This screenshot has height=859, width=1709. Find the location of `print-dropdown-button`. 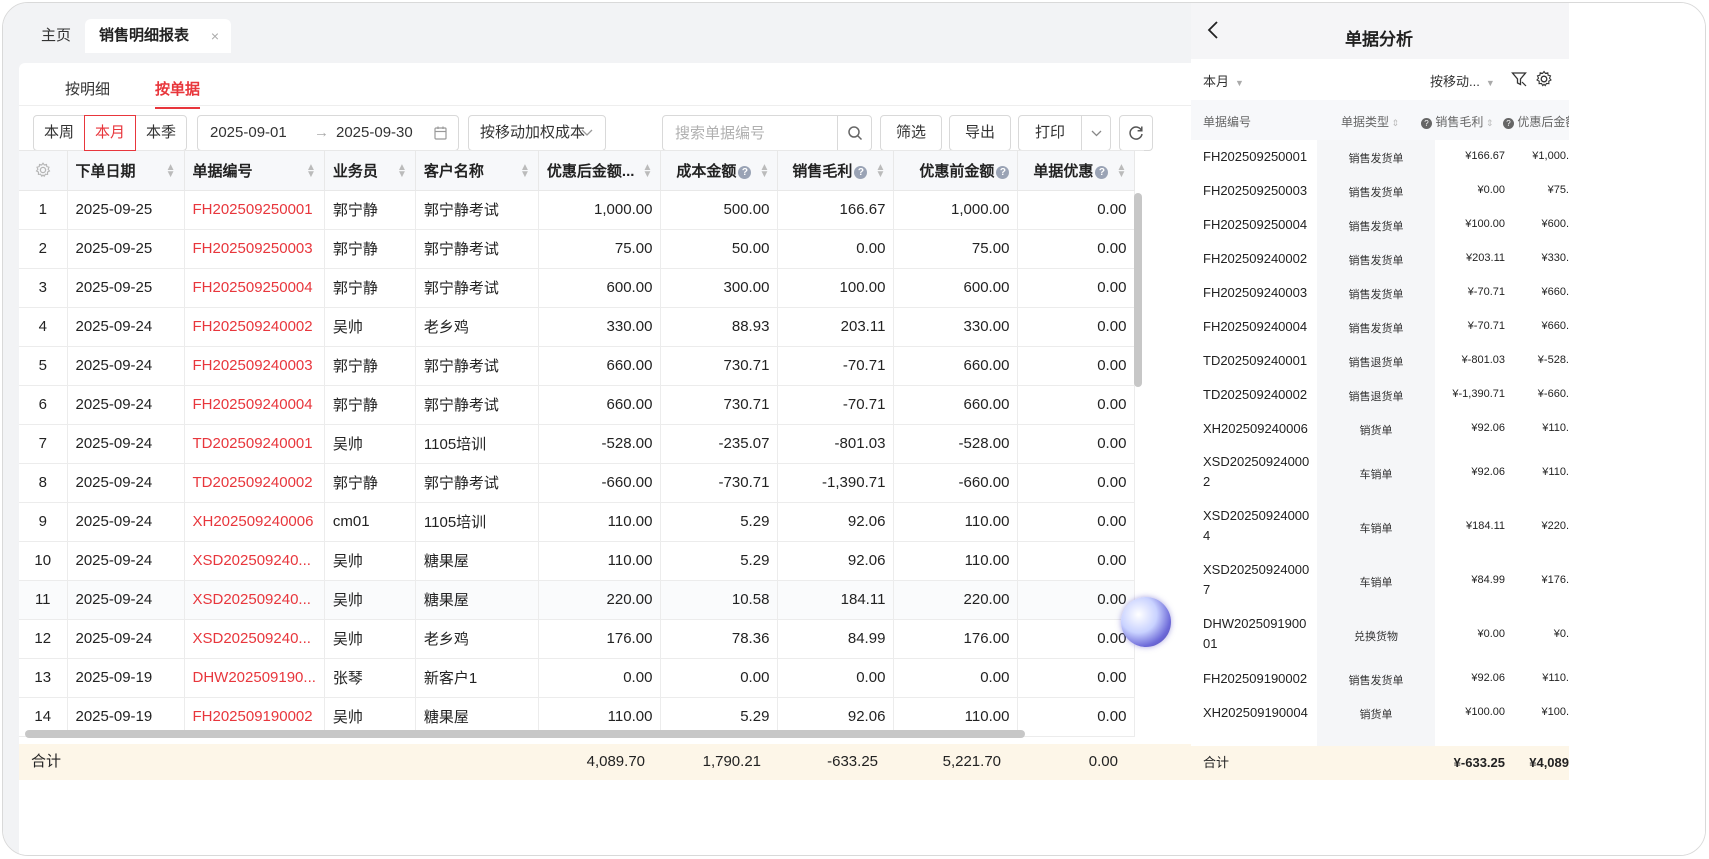

print-dropdown-button is located at coordinates (1096, 133).